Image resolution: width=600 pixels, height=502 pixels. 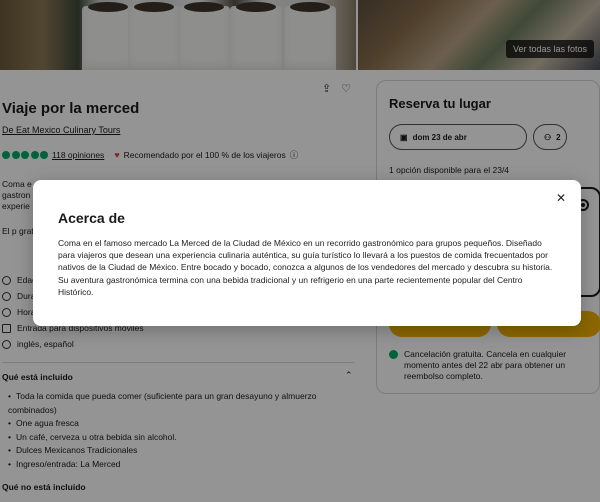 What do you see at coordinates (561, 198) in the screenshot?
I see `close-icon: ✕` at bounding box center [561, 198].